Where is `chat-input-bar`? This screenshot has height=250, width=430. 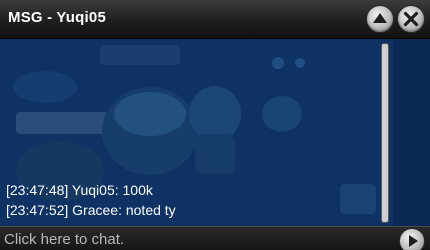
chat-input-bar is located at coordinates (215, 238).